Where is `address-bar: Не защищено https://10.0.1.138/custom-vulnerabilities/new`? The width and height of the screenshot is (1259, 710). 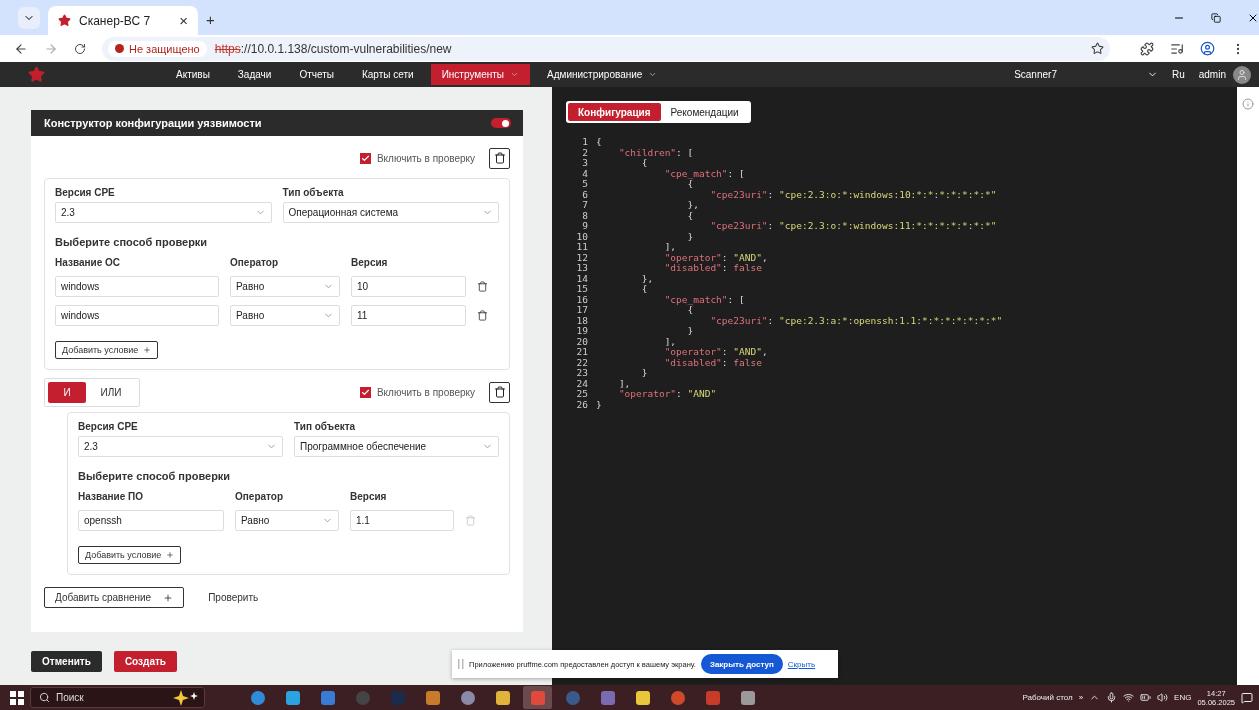 address-bar: Не защищено https://10.0.1.138/custom-vulnerabilities/new is located at coordinates (606, 48).